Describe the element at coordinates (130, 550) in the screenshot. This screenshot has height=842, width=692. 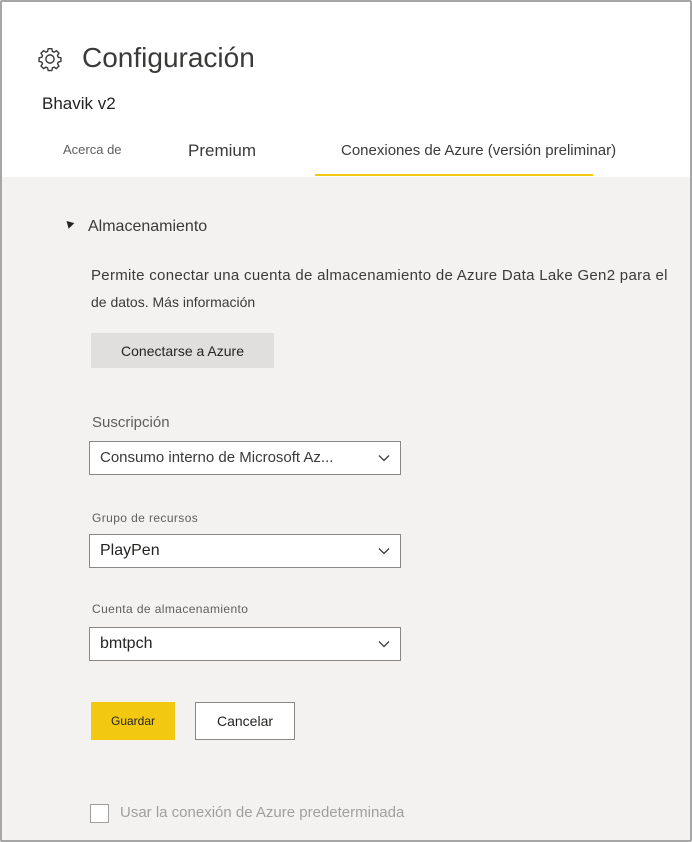
I see `resource-group-value: PlayPen` at that location.